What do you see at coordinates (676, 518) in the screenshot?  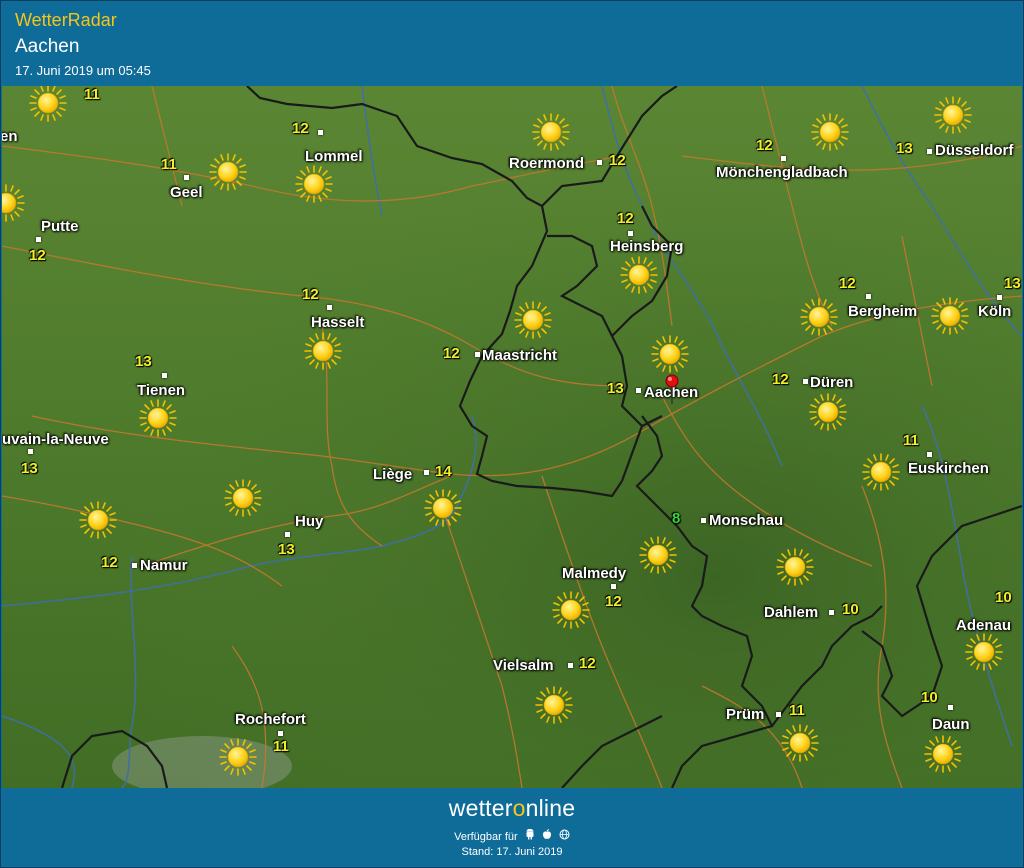 I see `temperature-value: 8` at bounding box center [676, 518].